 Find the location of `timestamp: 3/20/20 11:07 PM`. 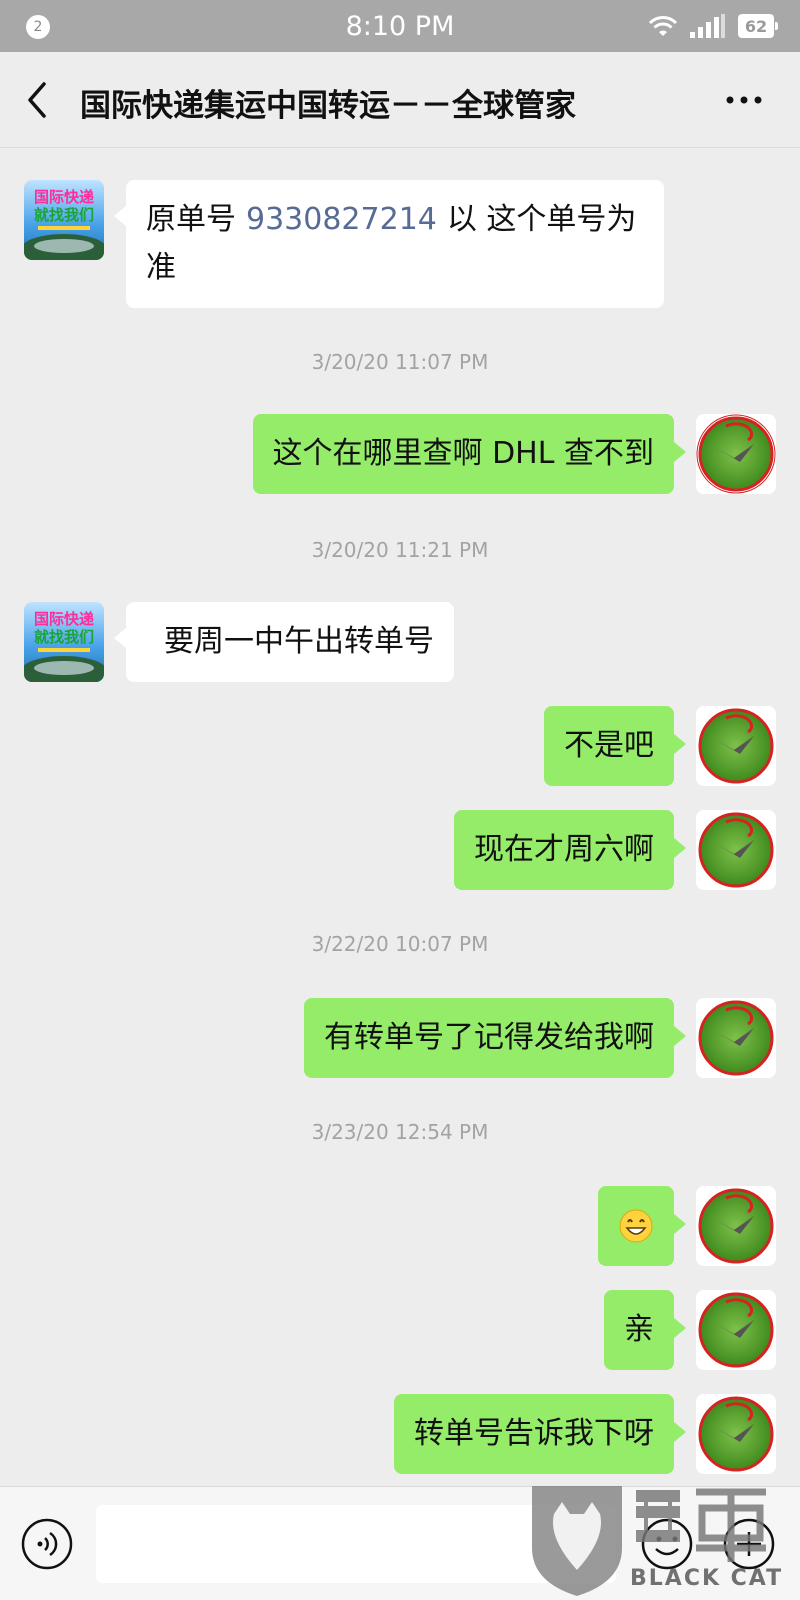

timestamp: 3/20/20 11:07 PM is located at coordinates (400, 362).